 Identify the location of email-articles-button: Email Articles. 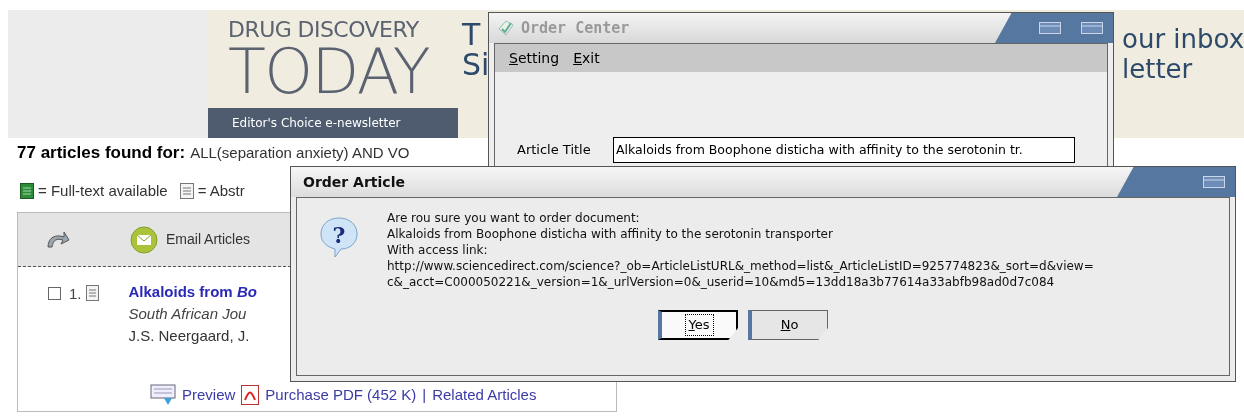
(190, 239).